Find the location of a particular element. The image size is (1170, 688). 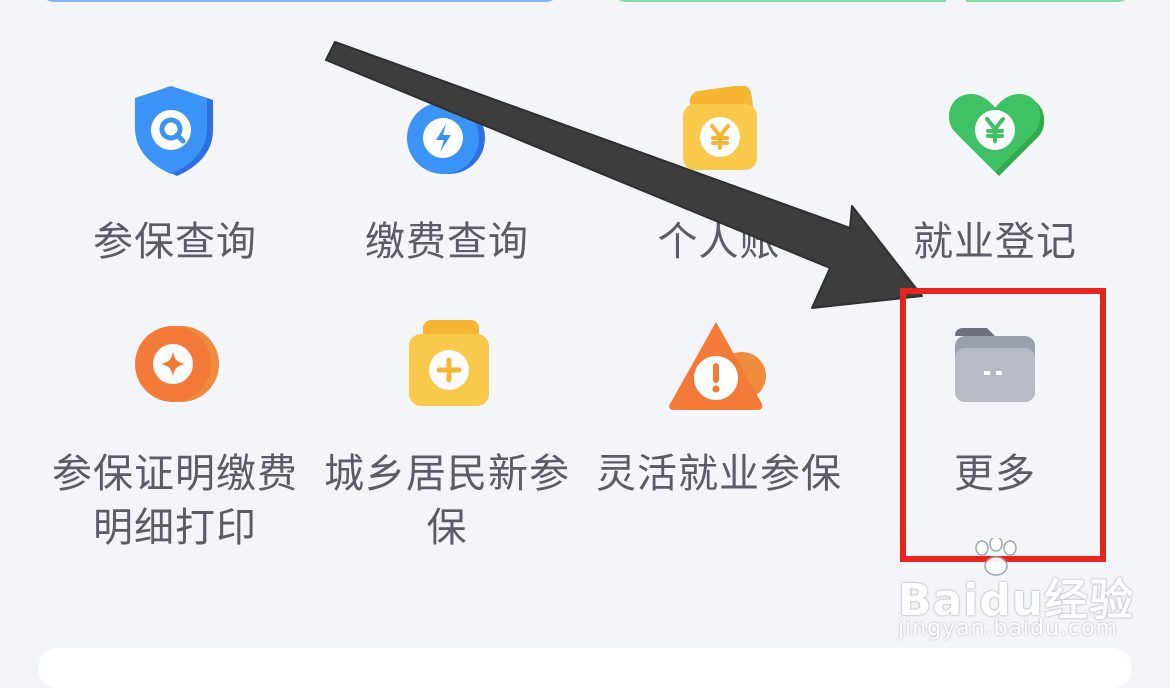

watermark: Baidu经验 jingyan.baidu.com is located at coordinates (1033, 600).